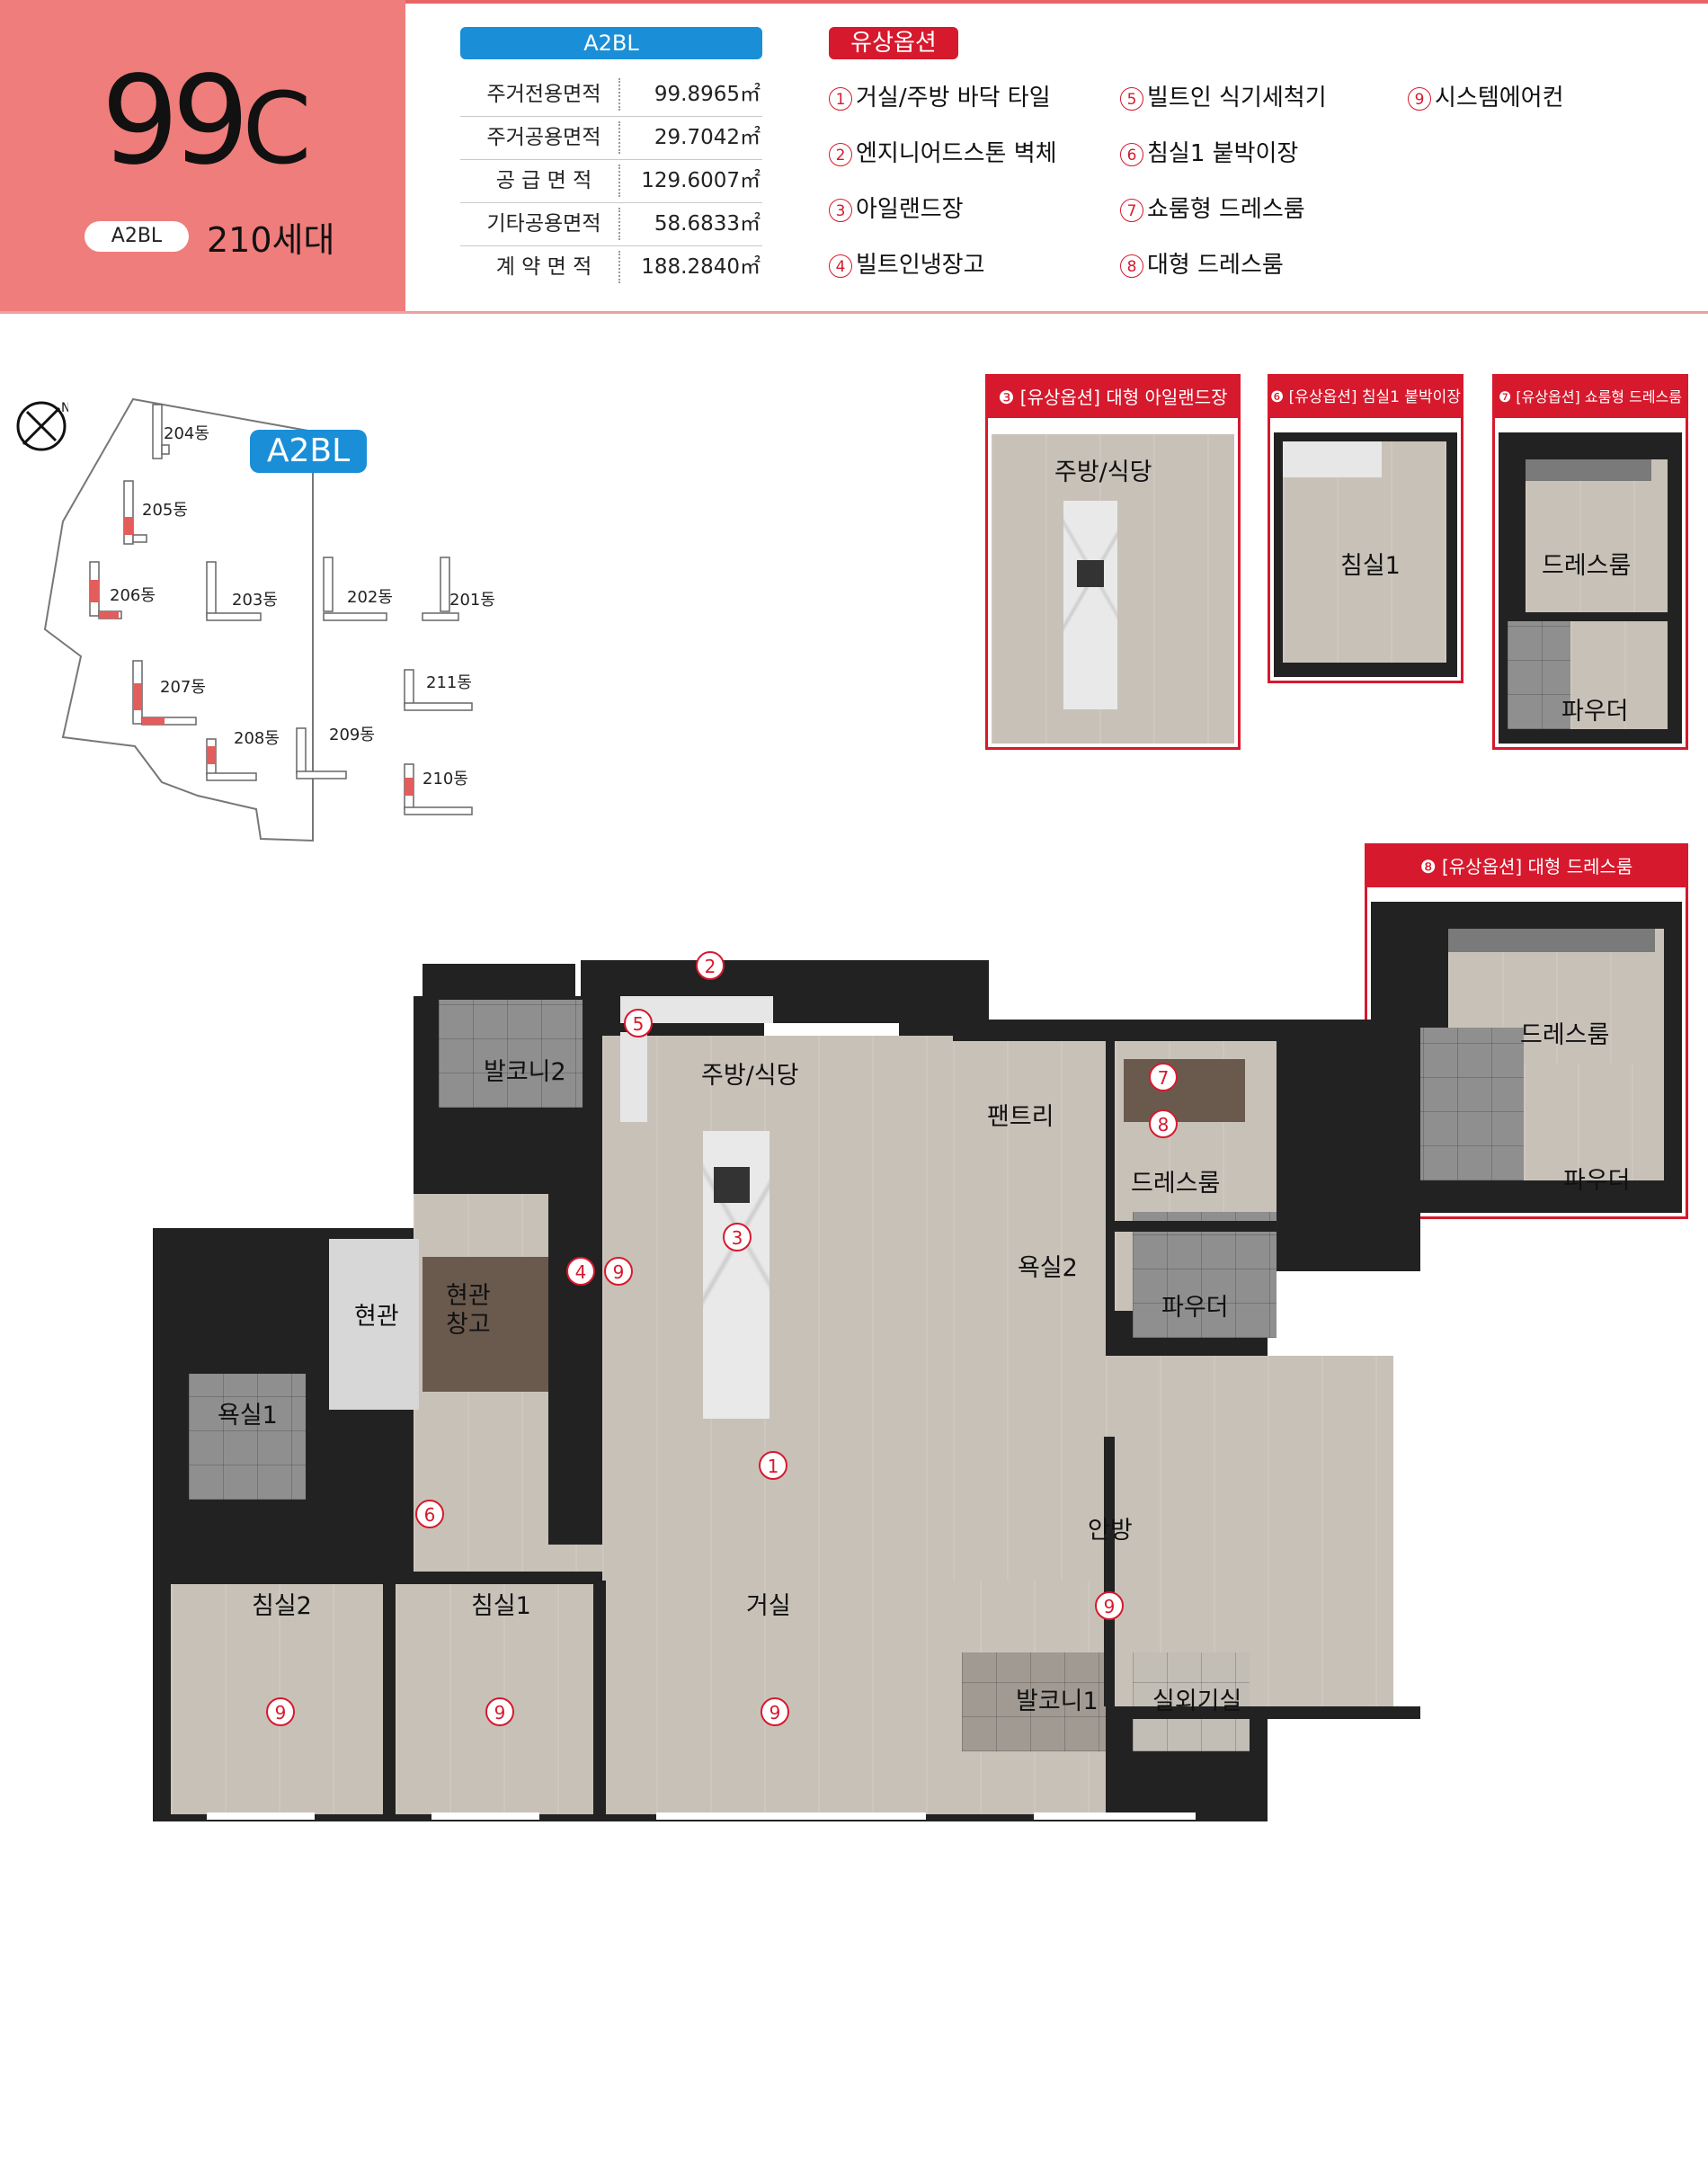 This screenshot has height=2182, width=1708. What do you see at coordinates (1590, 397) in the screenshot?
I see `panel-title: ❼ [유상옵션] 쇼룸형 드레스룸` at bounding box center [1590, 397].